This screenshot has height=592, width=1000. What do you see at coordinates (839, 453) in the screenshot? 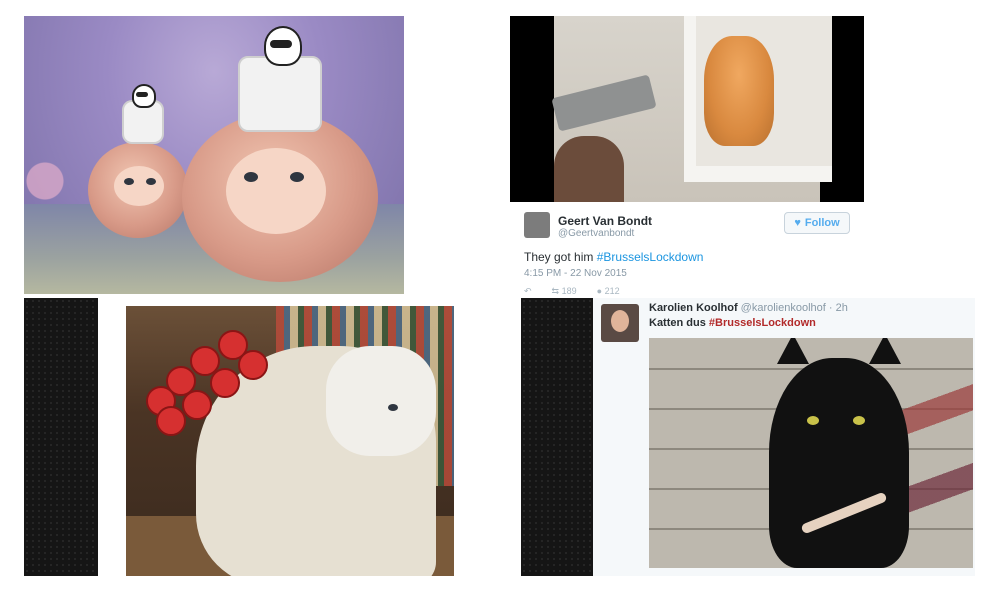
I see `black-cat` at bounding box center [839, 453].